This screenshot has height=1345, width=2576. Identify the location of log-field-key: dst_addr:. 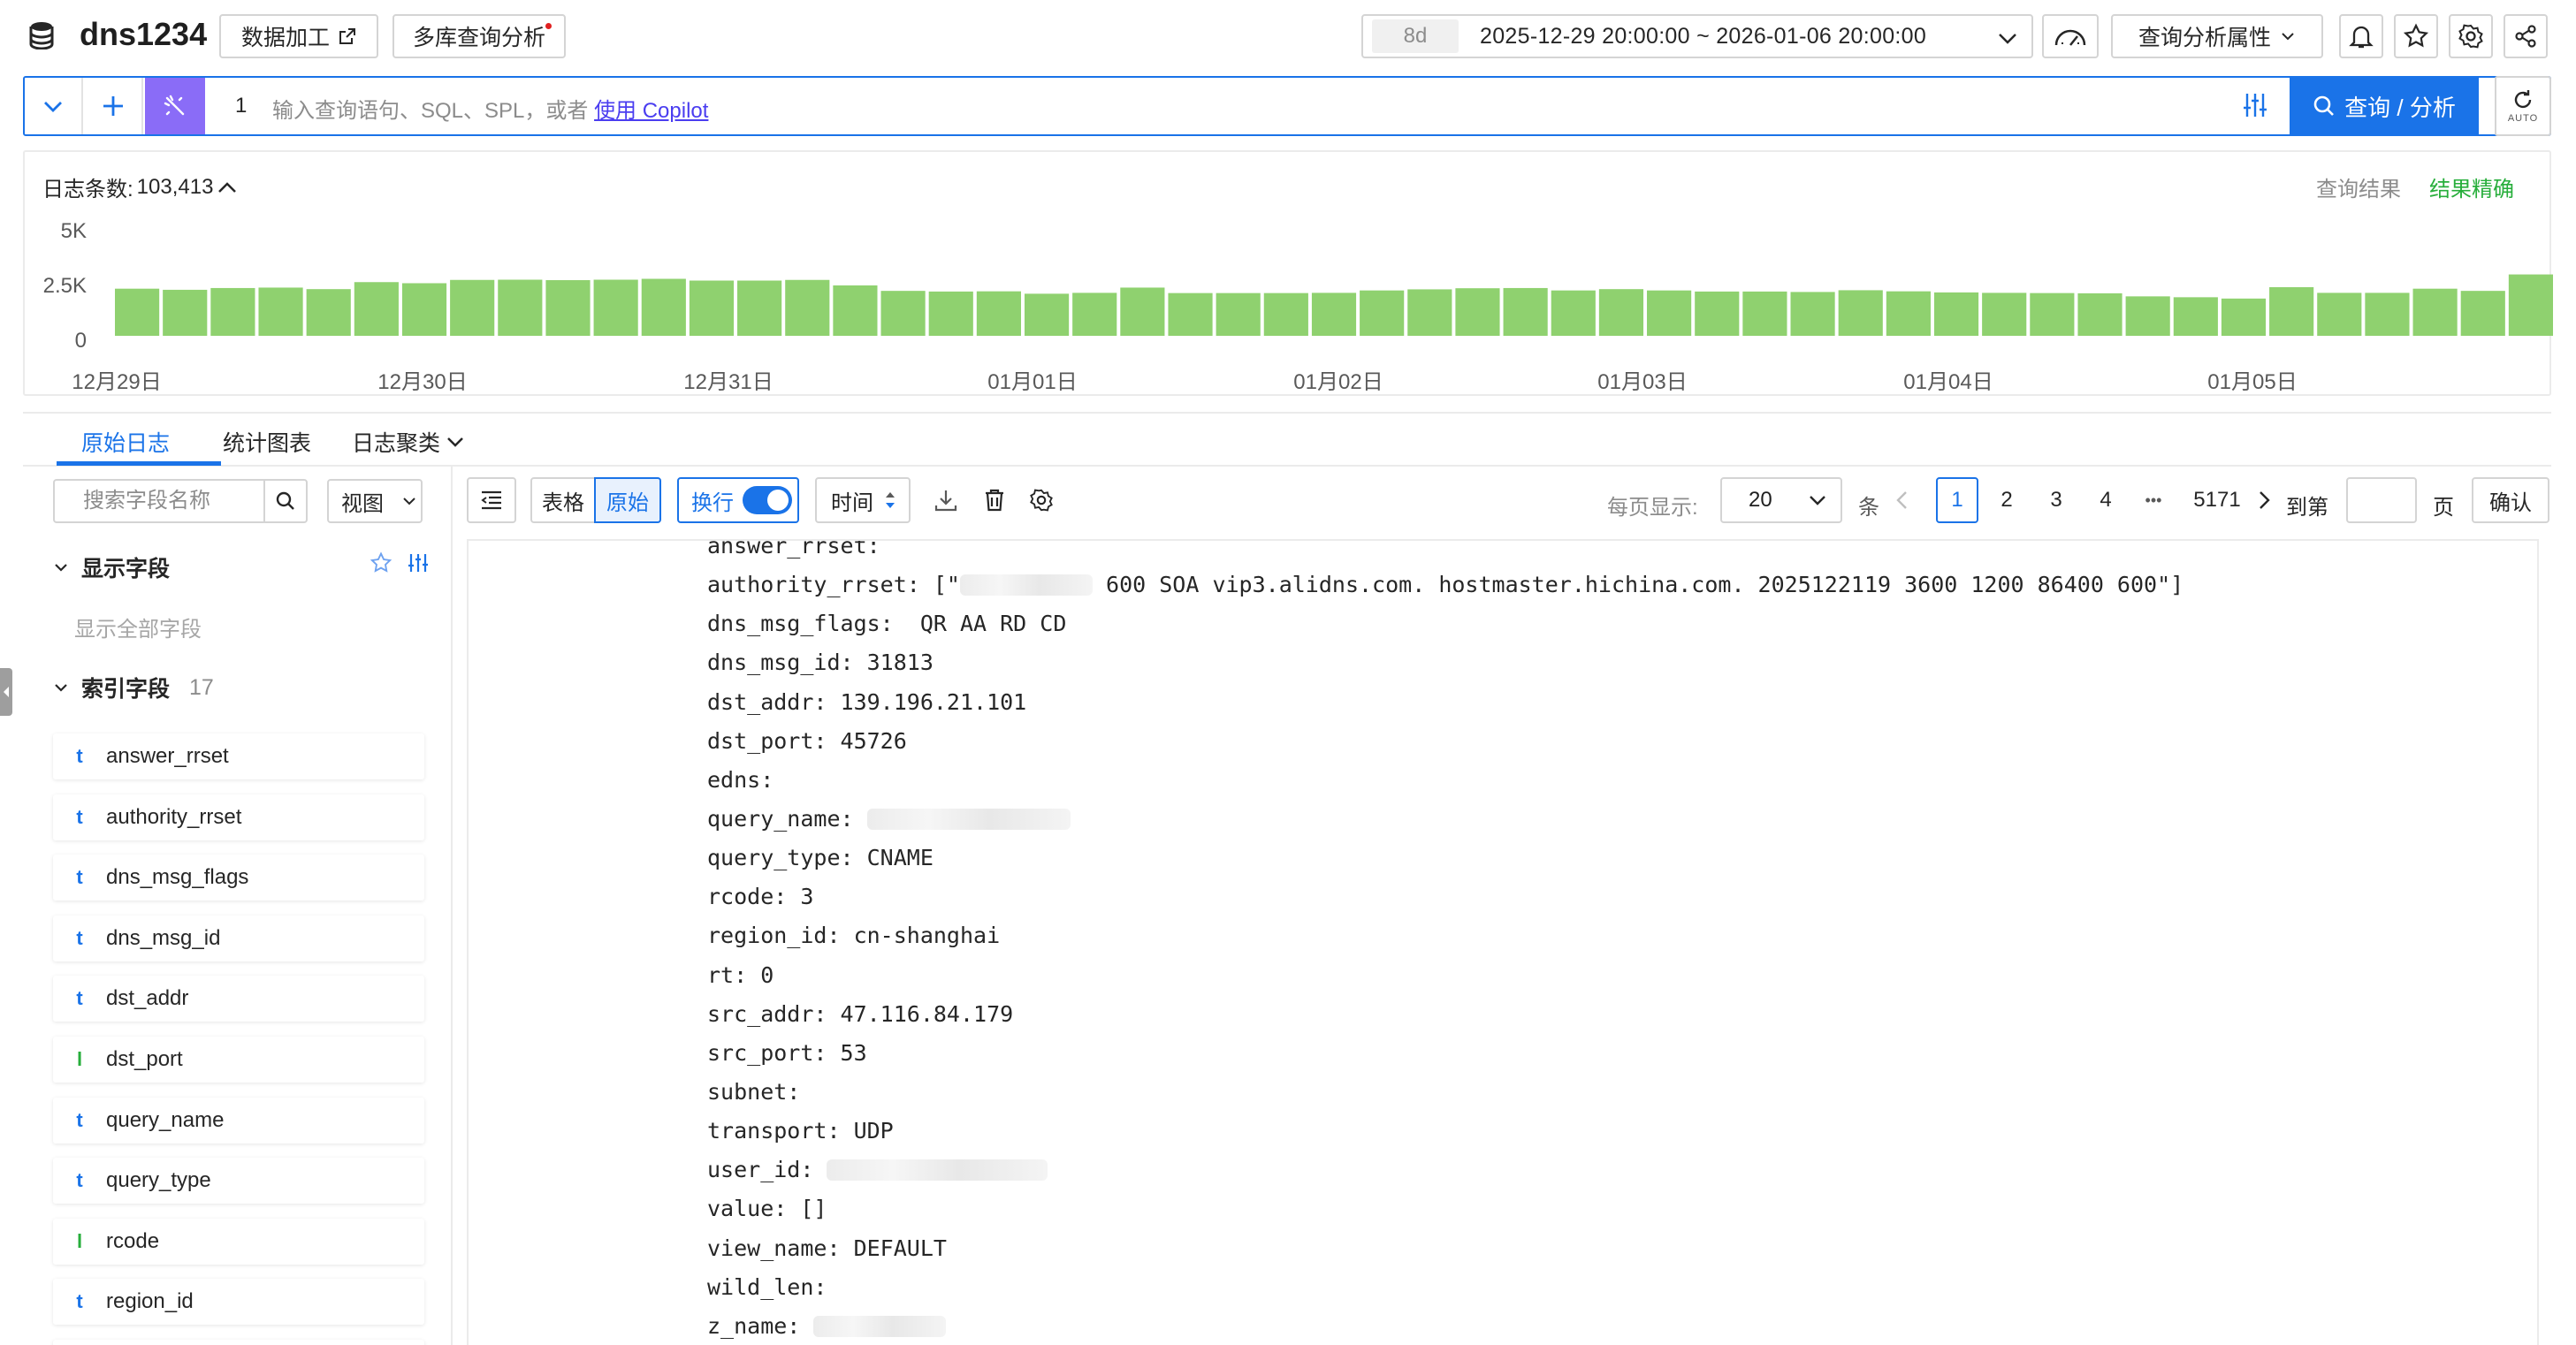
(767, 702).